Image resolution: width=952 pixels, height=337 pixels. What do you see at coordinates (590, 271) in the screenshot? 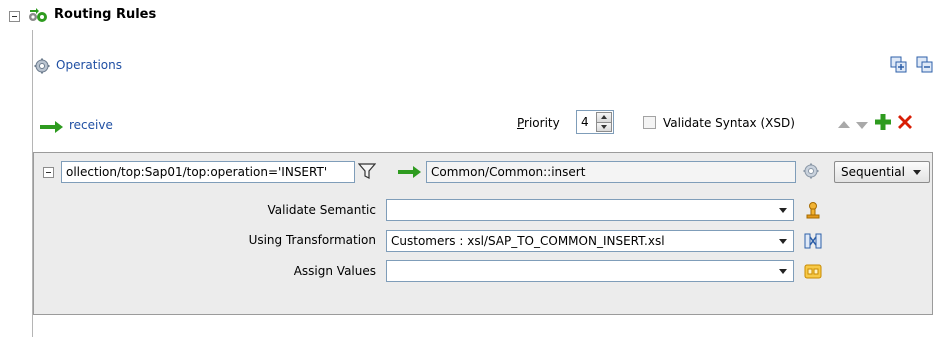
I see `assign-values-combo` at bounding box center [590, 271].